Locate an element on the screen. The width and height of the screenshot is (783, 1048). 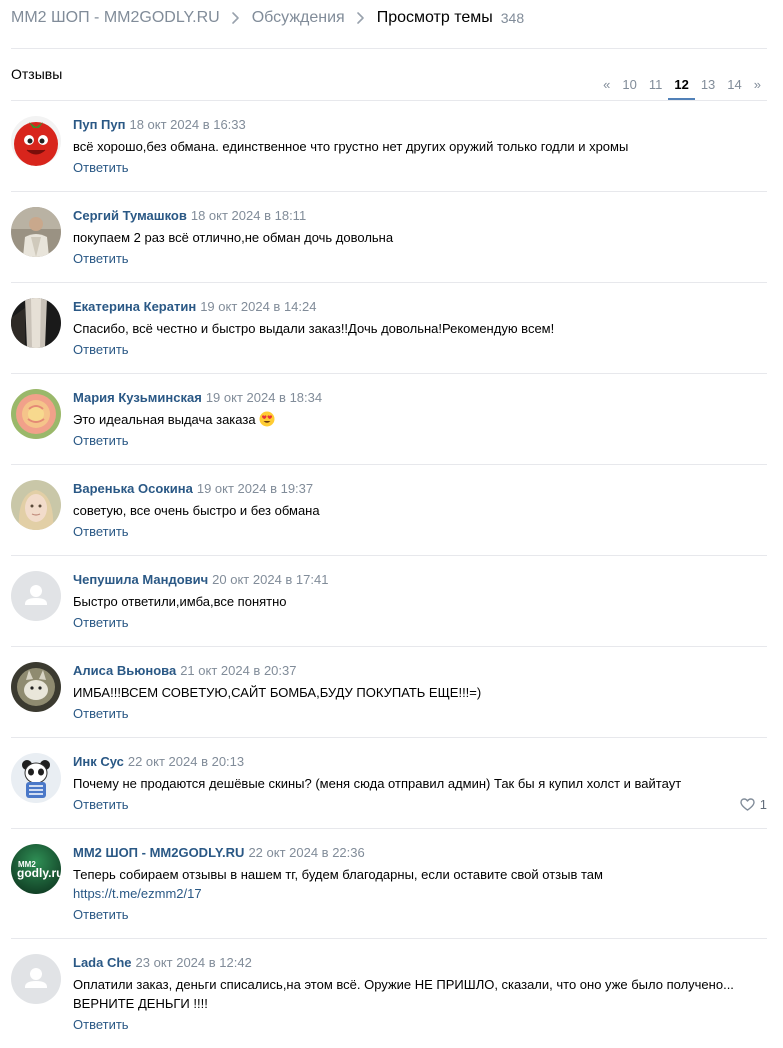
pagination-page: 13 is located at coordinates (708, 84).